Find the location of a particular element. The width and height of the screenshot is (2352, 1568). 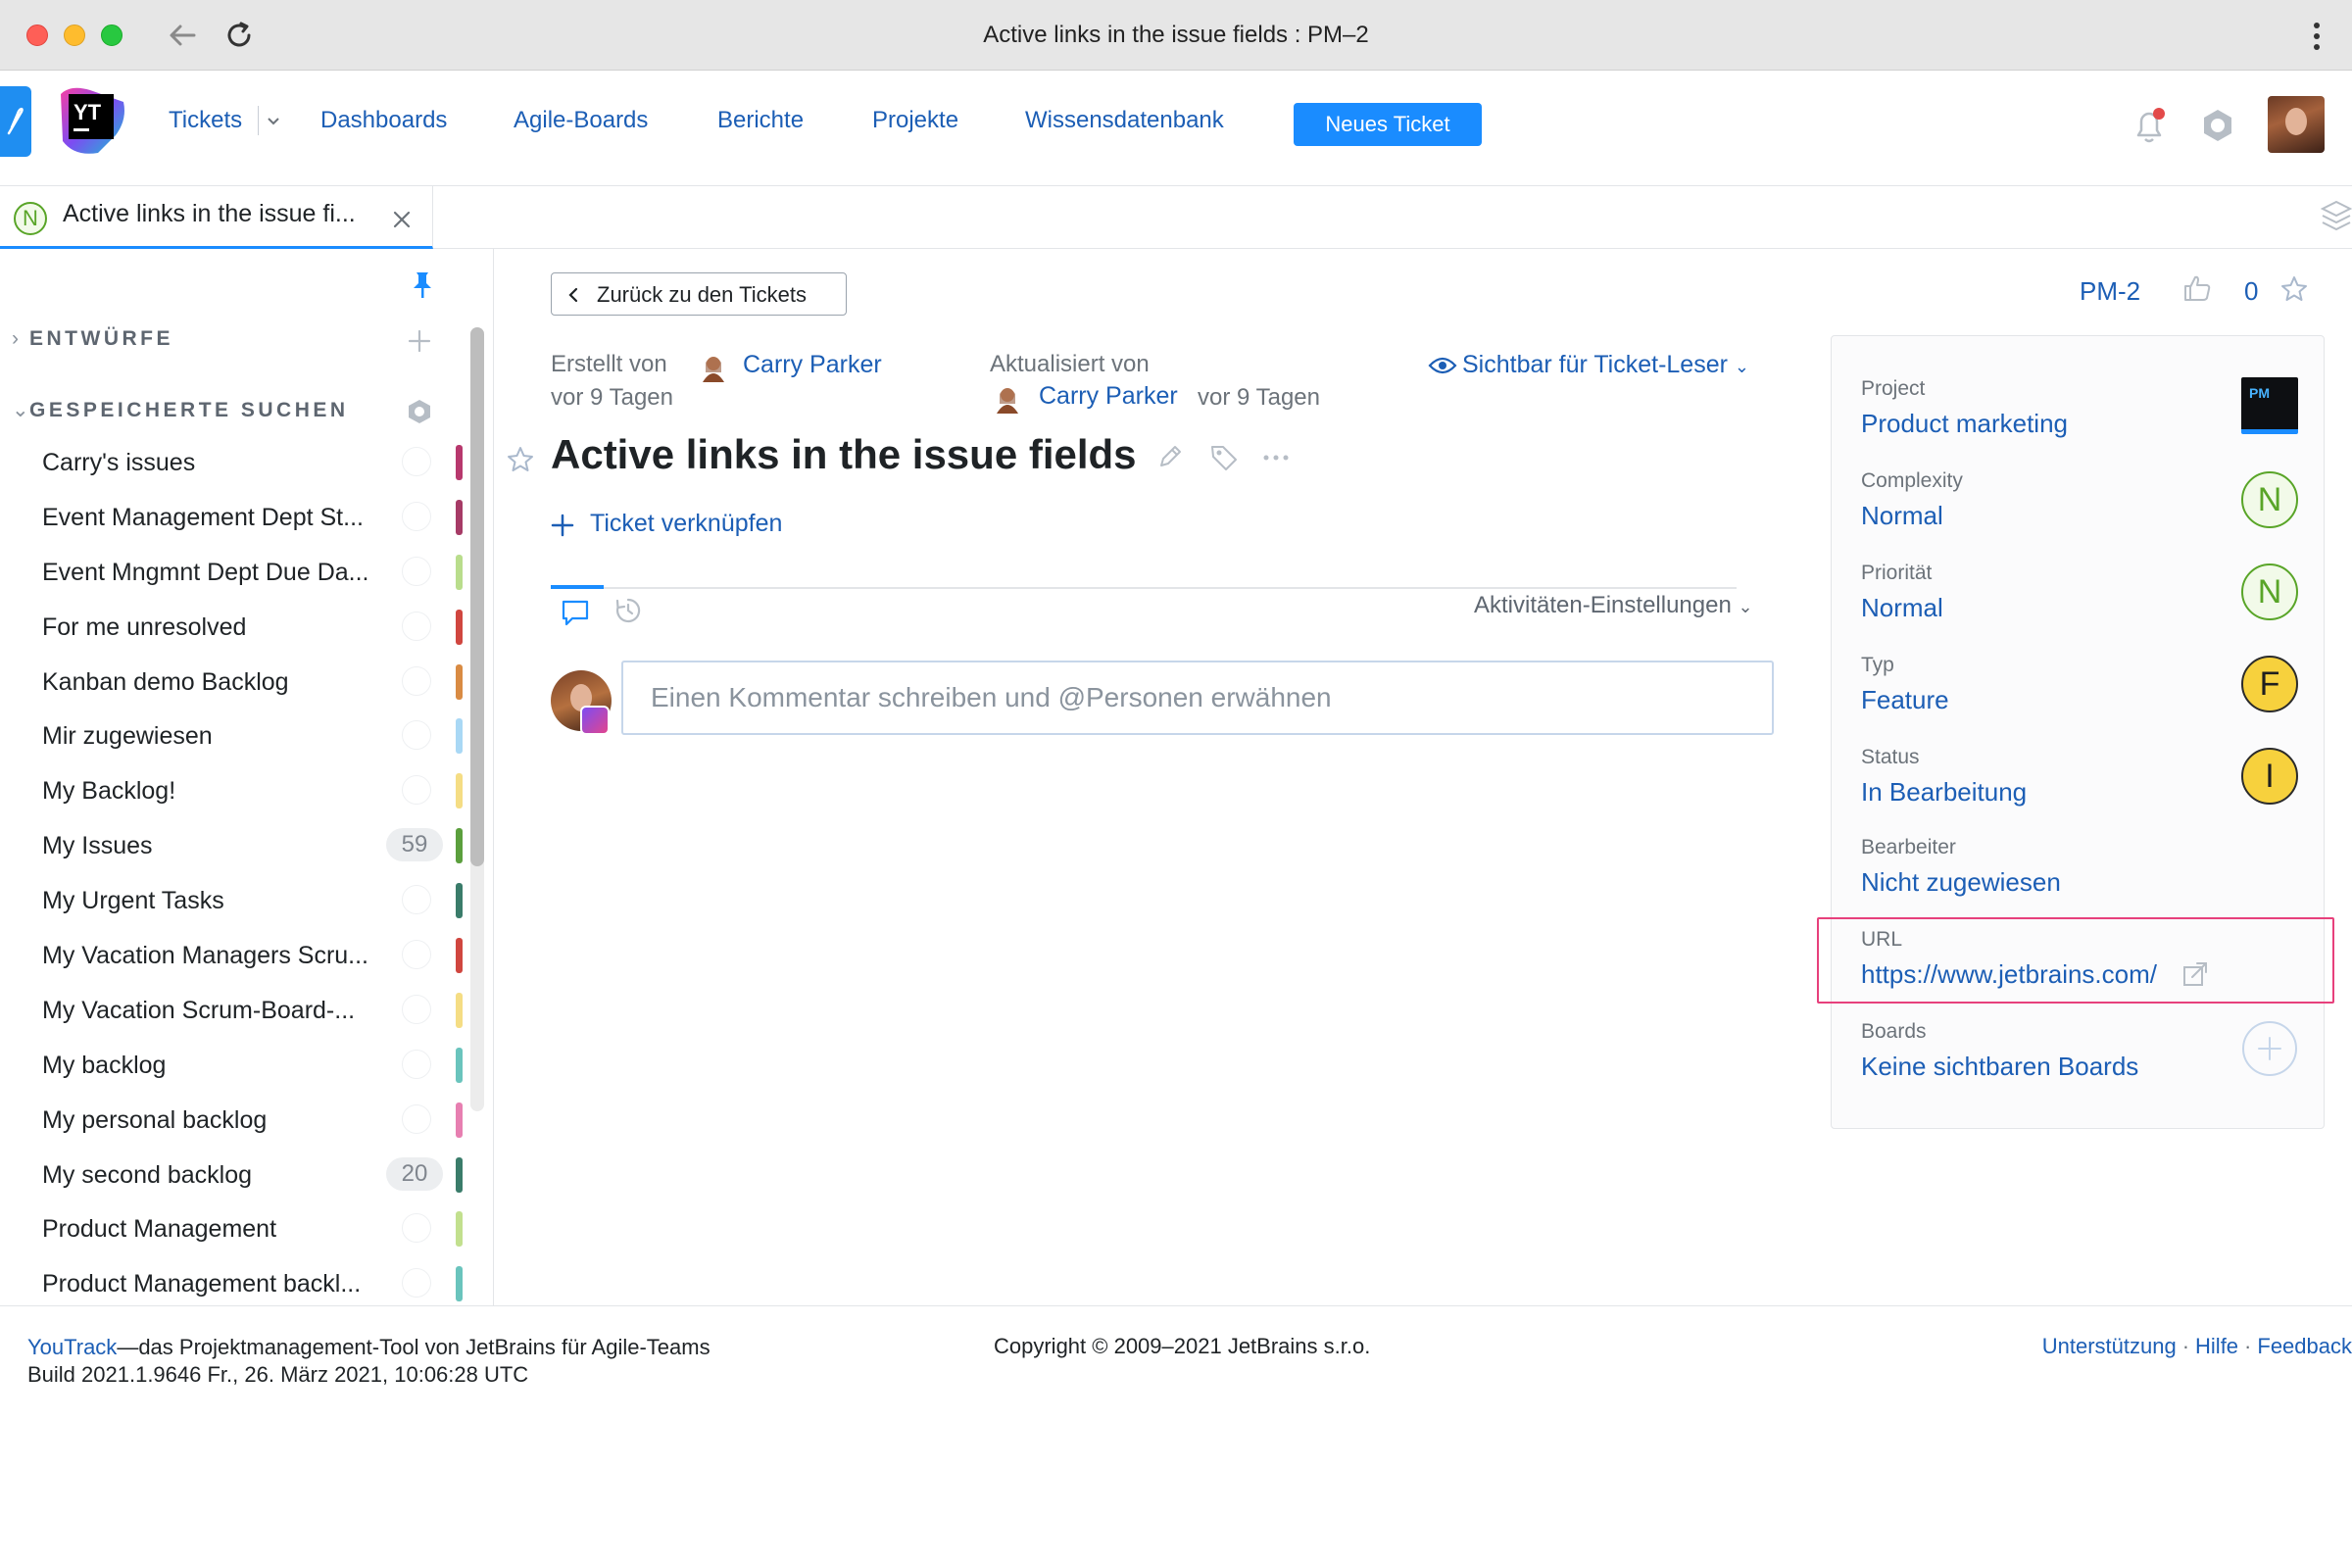

saved-search-item: For me unresolved is located at coordinates (235, 627).